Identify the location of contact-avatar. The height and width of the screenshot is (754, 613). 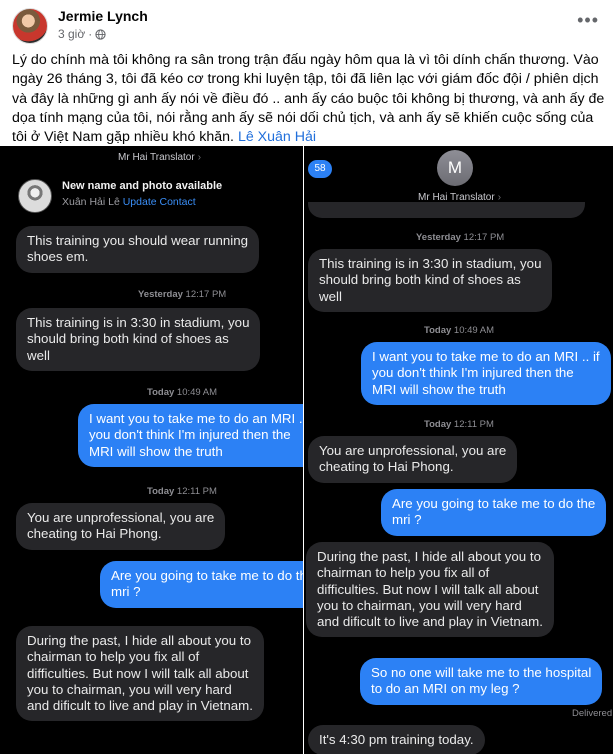
(35, 196).